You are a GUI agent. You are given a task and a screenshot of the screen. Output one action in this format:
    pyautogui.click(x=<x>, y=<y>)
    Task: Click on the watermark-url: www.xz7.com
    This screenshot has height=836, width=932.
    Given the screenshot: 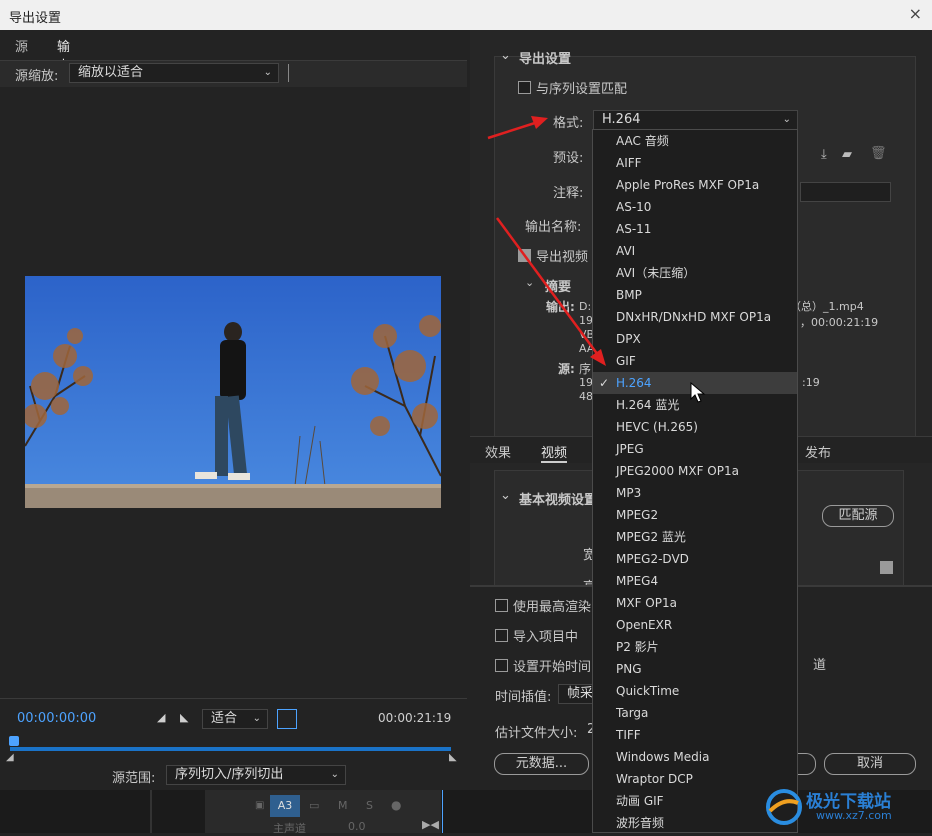 What is the action you would take?
    pyautogui.click(x=854, y=815)
    